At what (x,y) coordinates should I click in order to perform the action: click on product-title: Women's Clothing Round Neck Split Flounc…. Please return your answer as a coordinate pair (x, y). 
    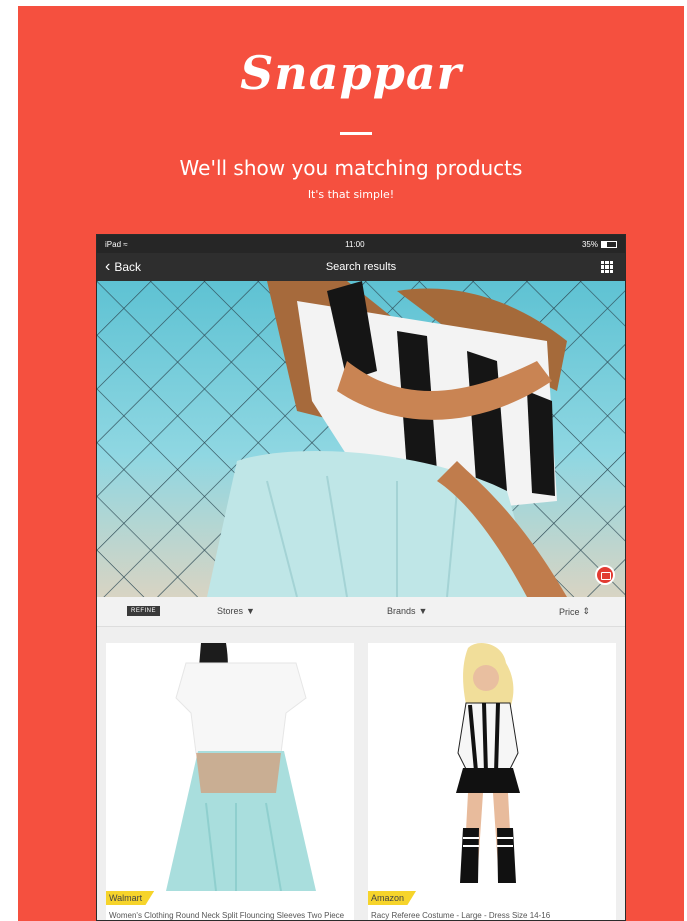
    Looking at the image, I should click on (227, 915).